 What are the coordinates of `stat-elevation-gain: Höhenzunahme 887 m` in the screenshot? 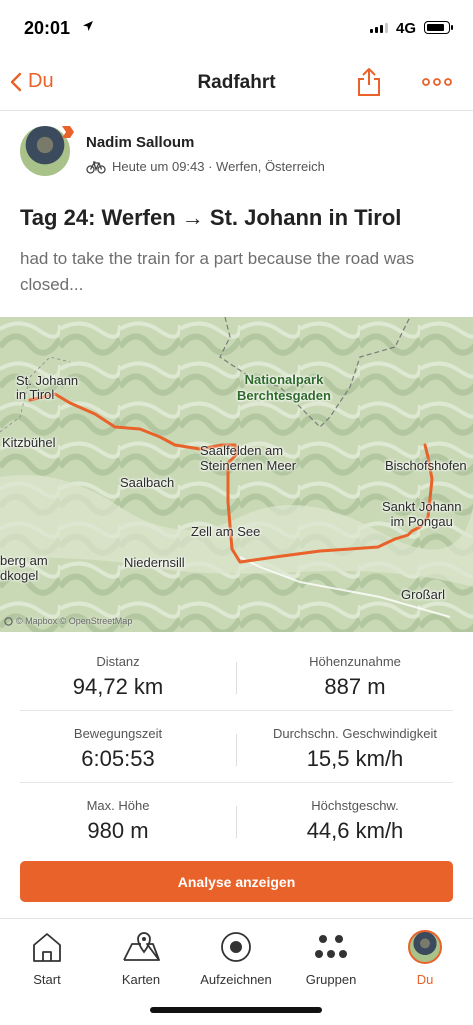 It's located at (355, 677).